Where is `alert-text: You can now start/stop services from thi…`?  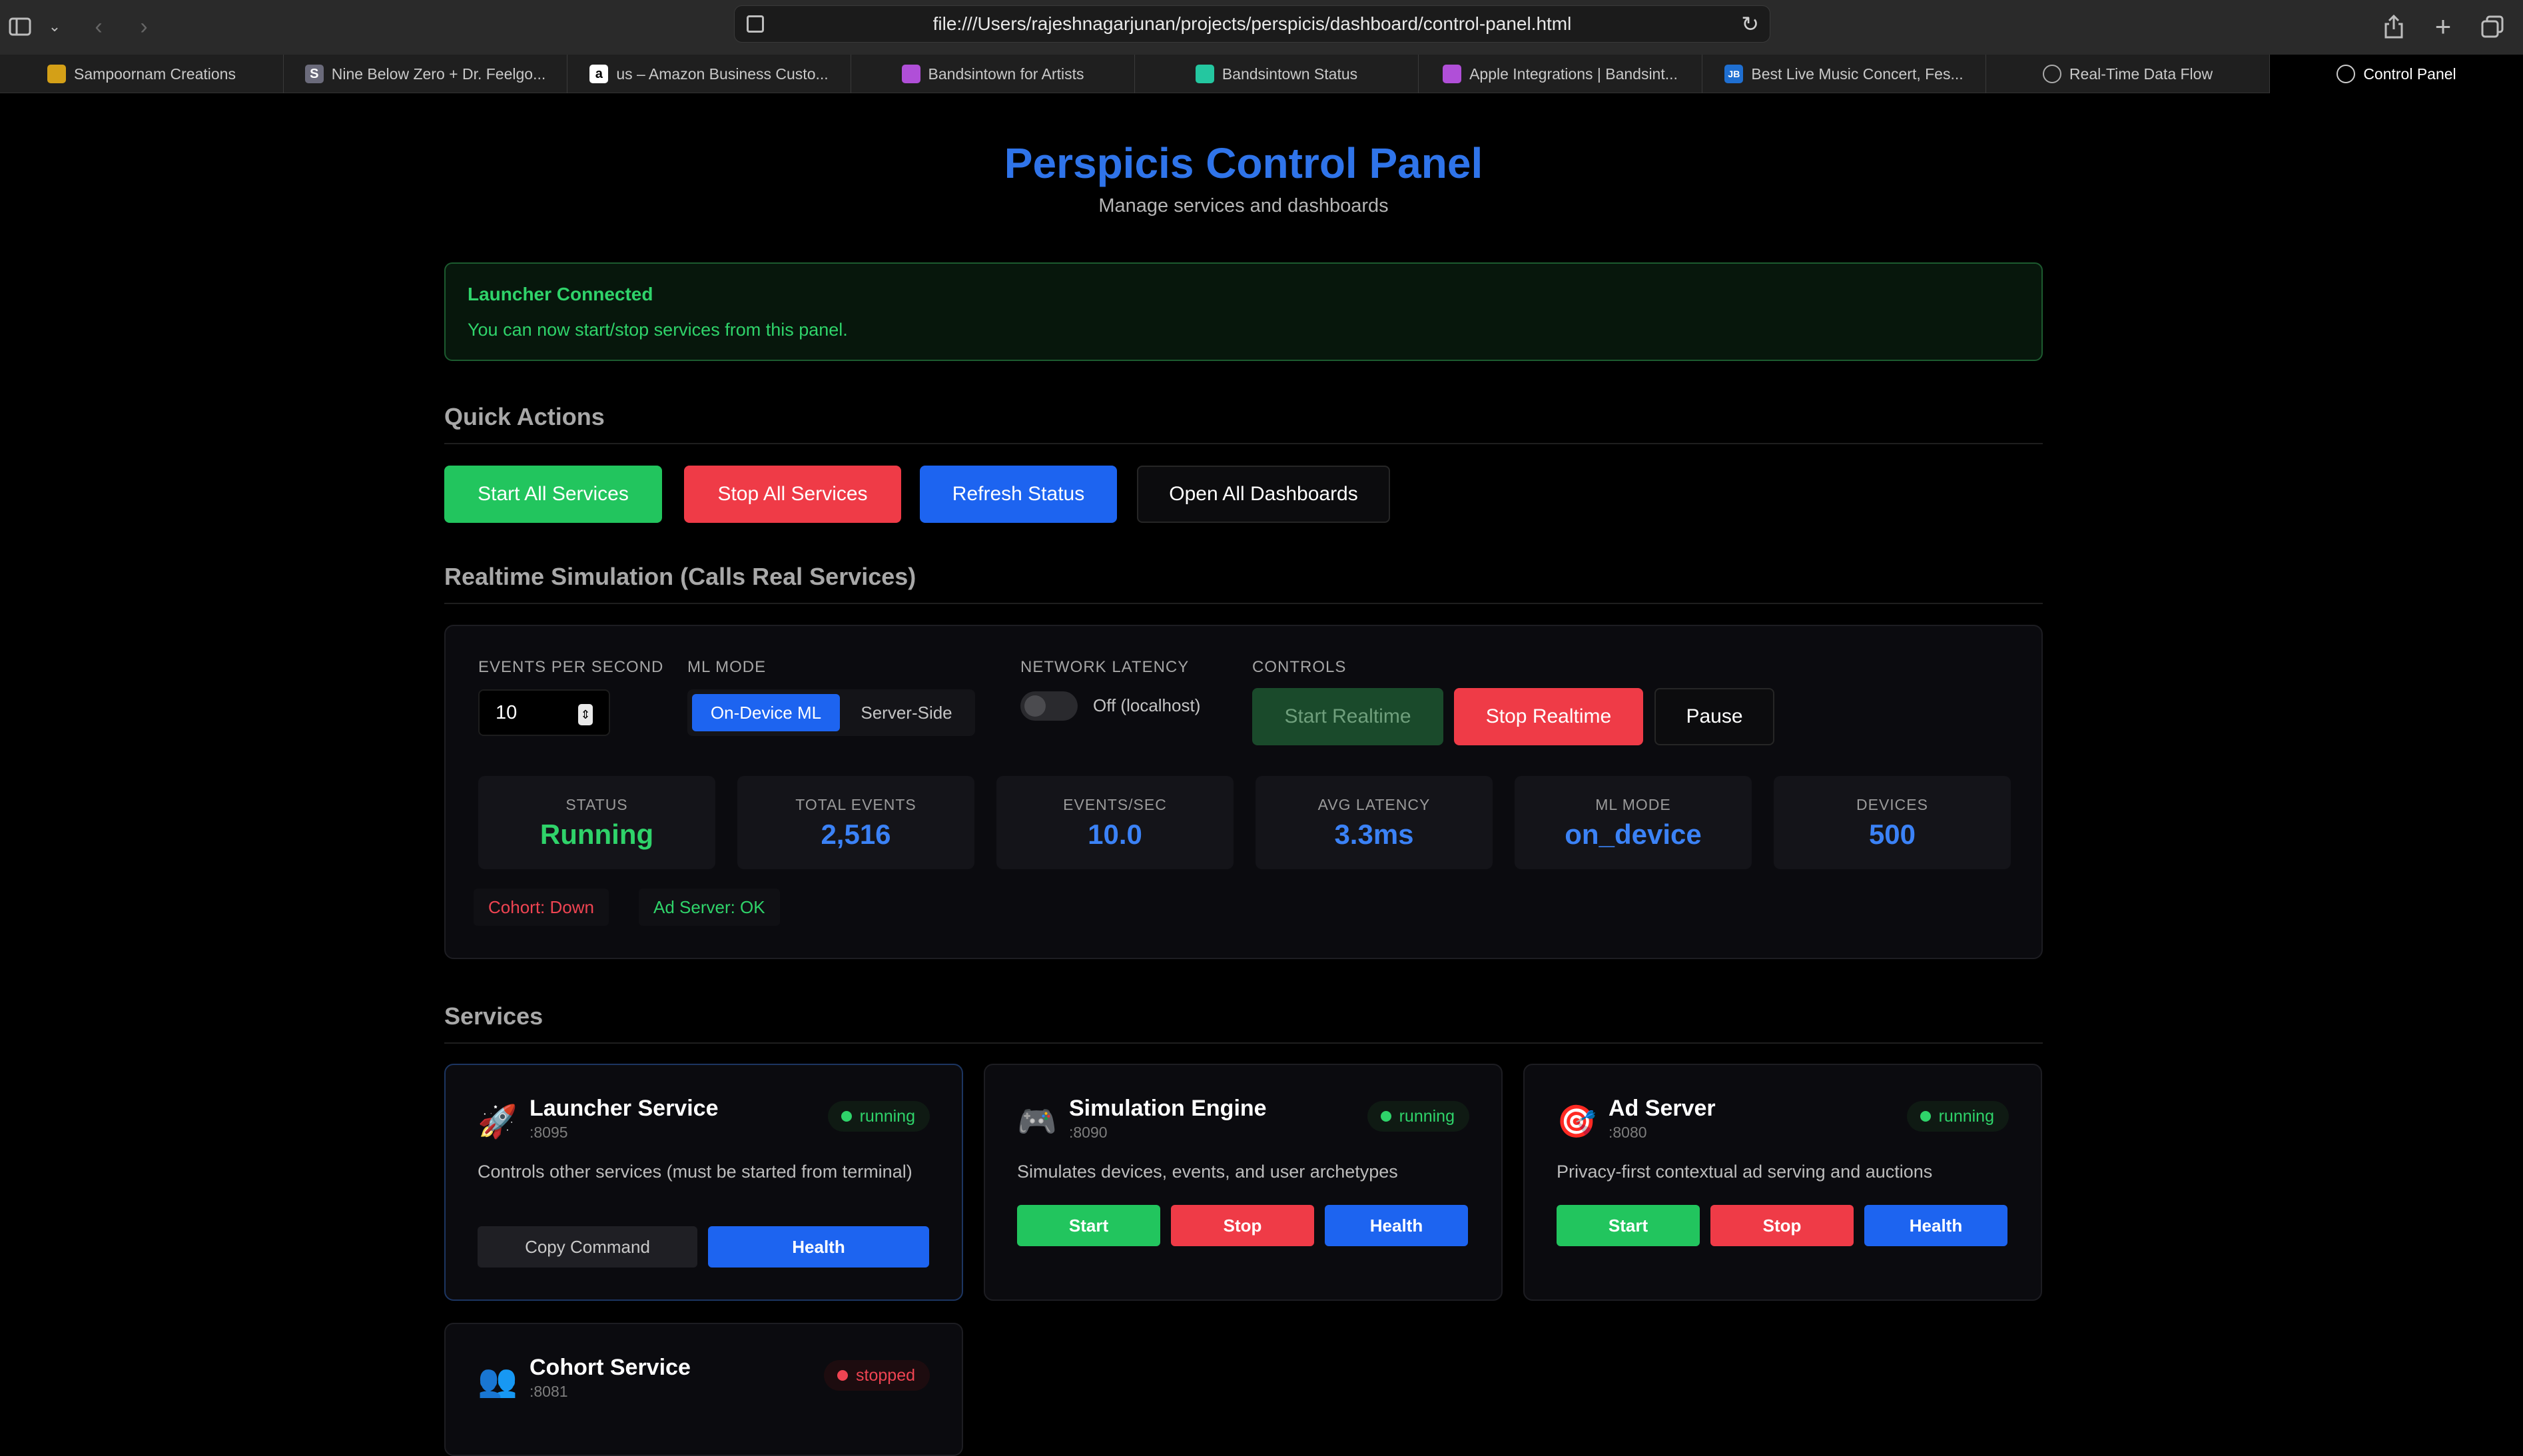
alert-text: You can now start/stop services from thi… is located at coordinates (658, 330).